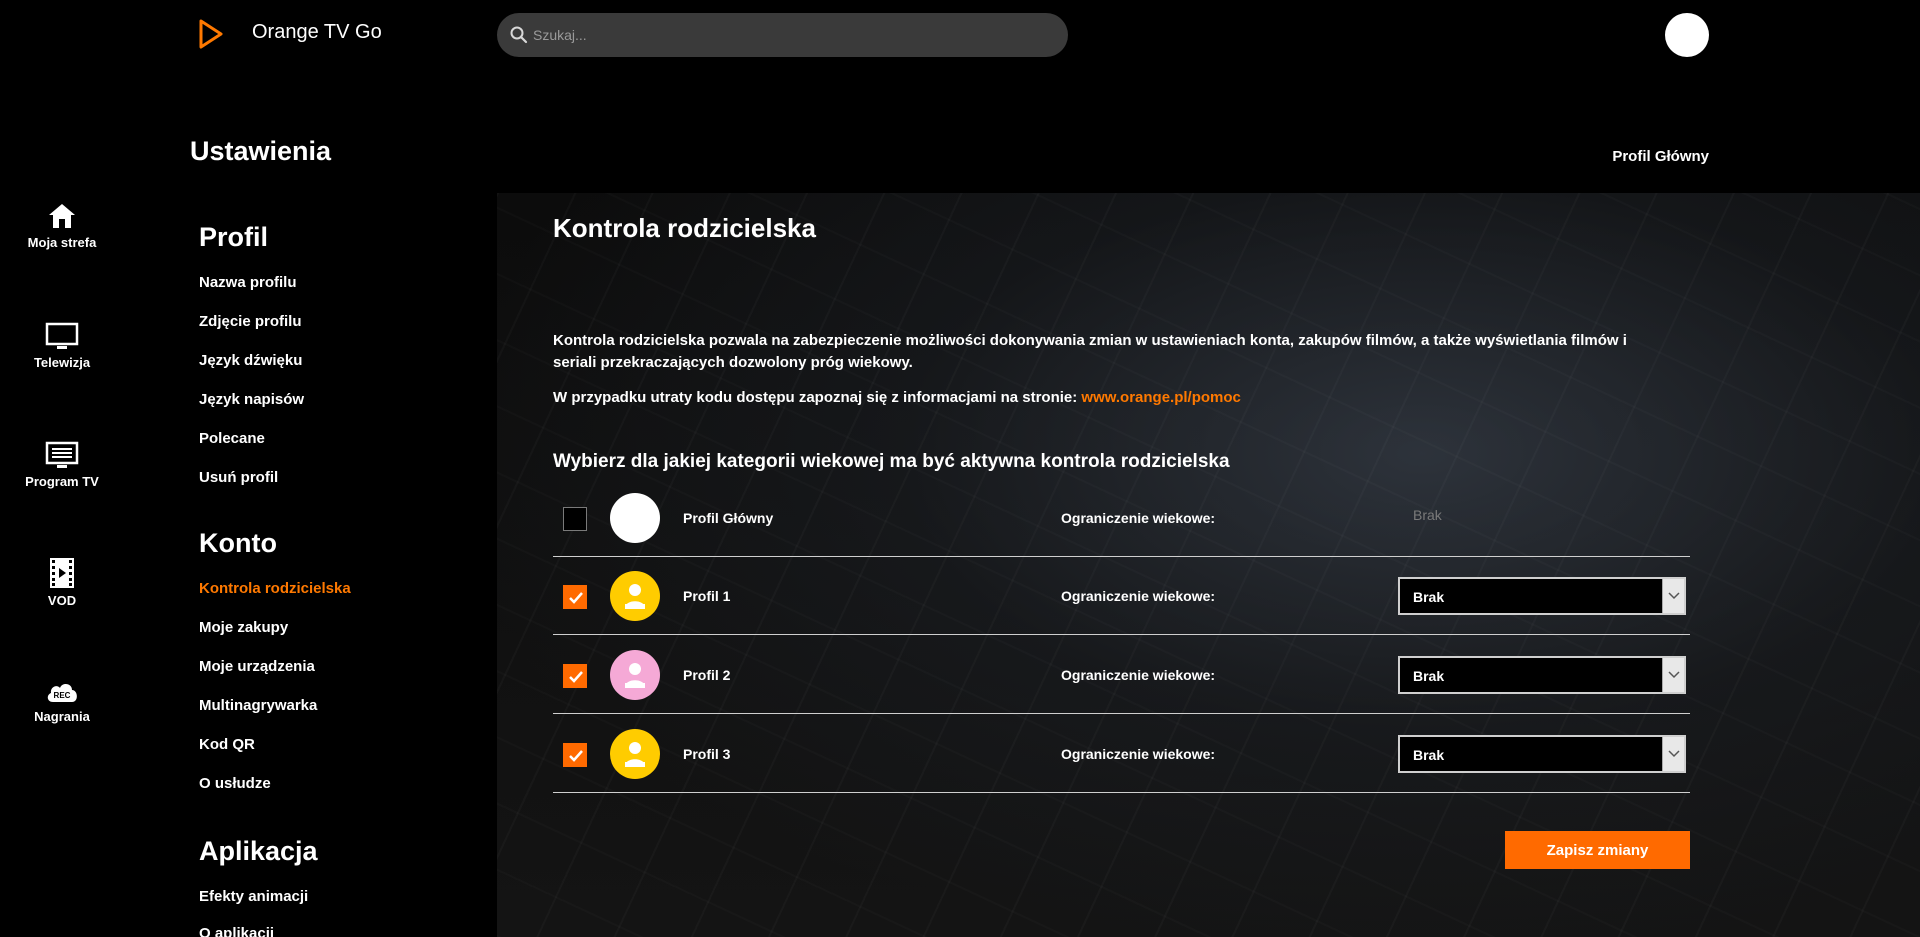 This screenshot has width=1920, height=937. Describe the element at coordinates (707, 675) in the screenshot. I see `profile-name: Profil 2` at that location.